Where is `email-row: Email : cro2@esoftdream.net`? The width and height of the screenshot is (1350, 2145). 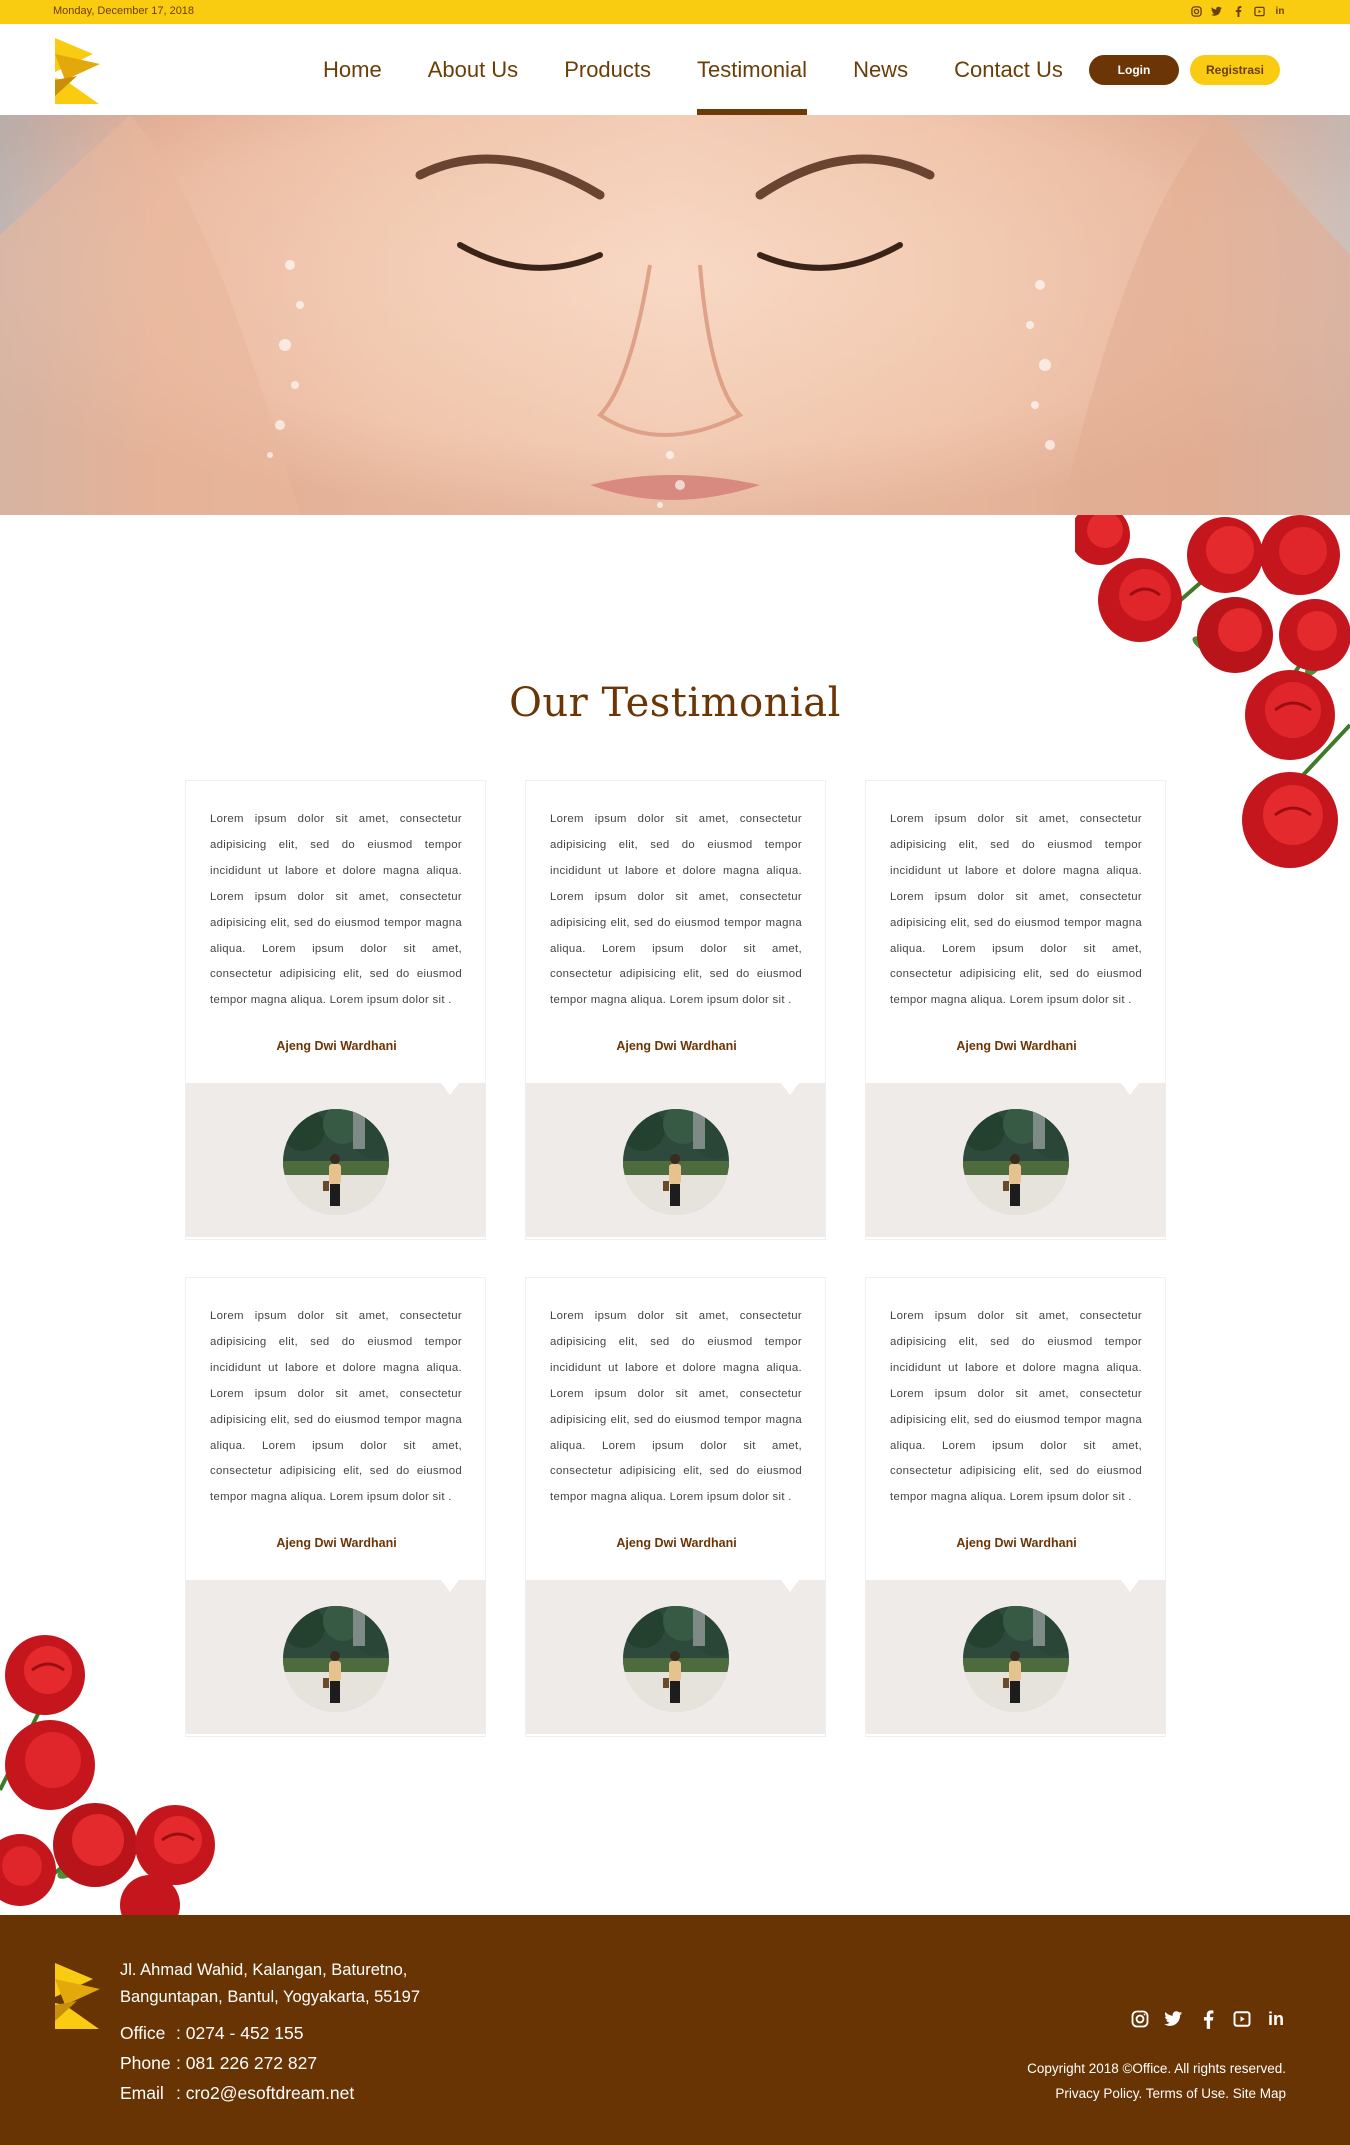
email-row: Email : cro2@esoftdream.net is located at coordinates (237, 2093).